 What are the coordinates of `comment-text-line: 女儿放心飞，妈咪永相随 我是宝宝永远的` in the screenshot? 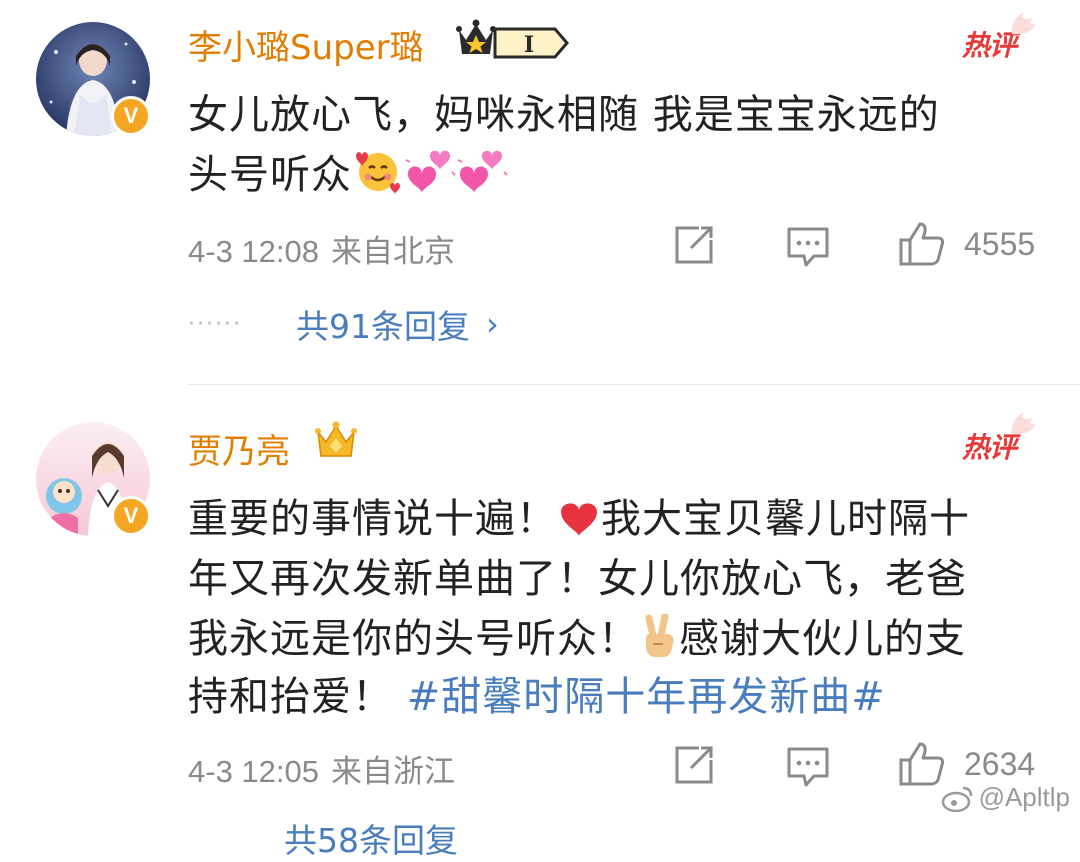 It's located at (564, 111).